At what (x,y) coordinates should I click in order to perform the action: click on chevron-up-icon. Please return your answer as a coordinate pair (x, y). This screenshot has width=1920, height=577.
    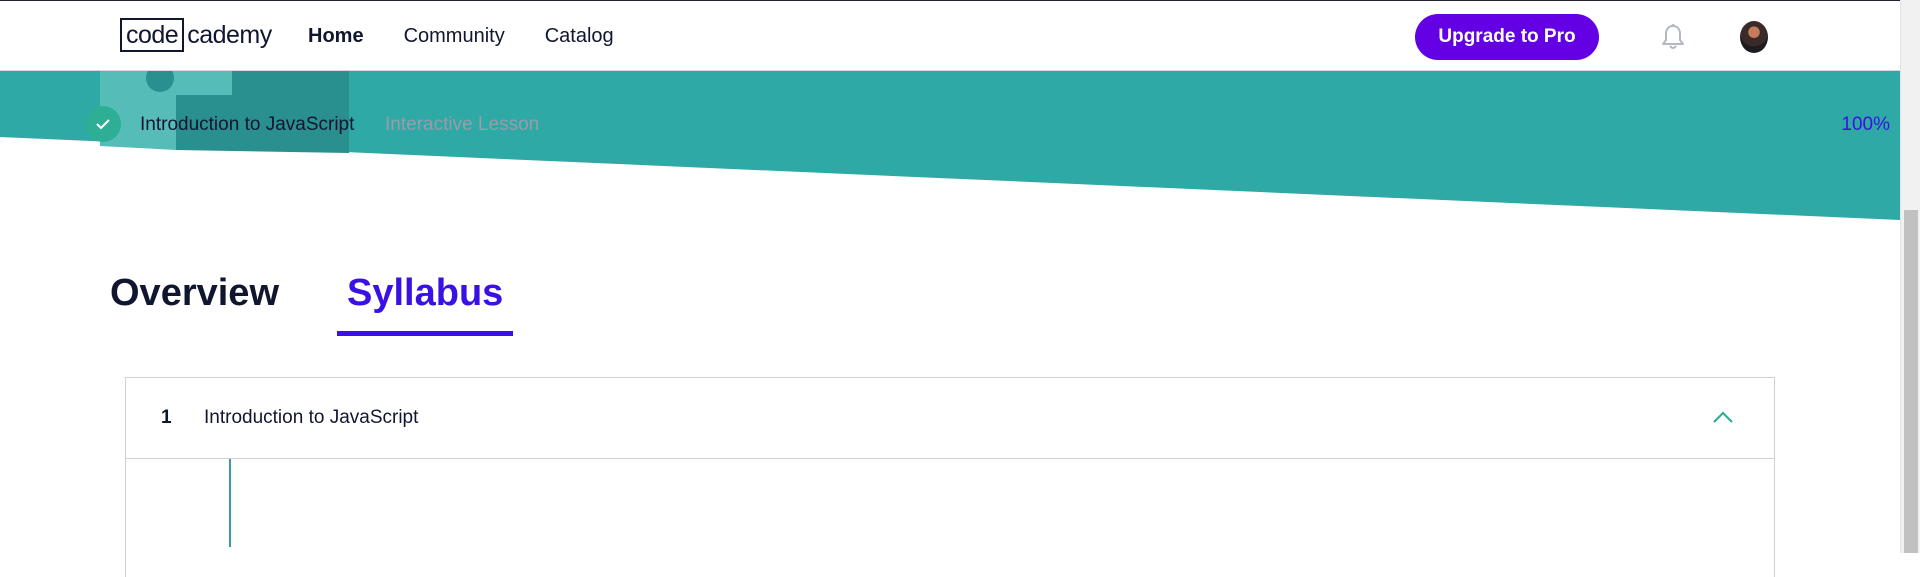
    Looking at the image, I should click on (1723, 417).